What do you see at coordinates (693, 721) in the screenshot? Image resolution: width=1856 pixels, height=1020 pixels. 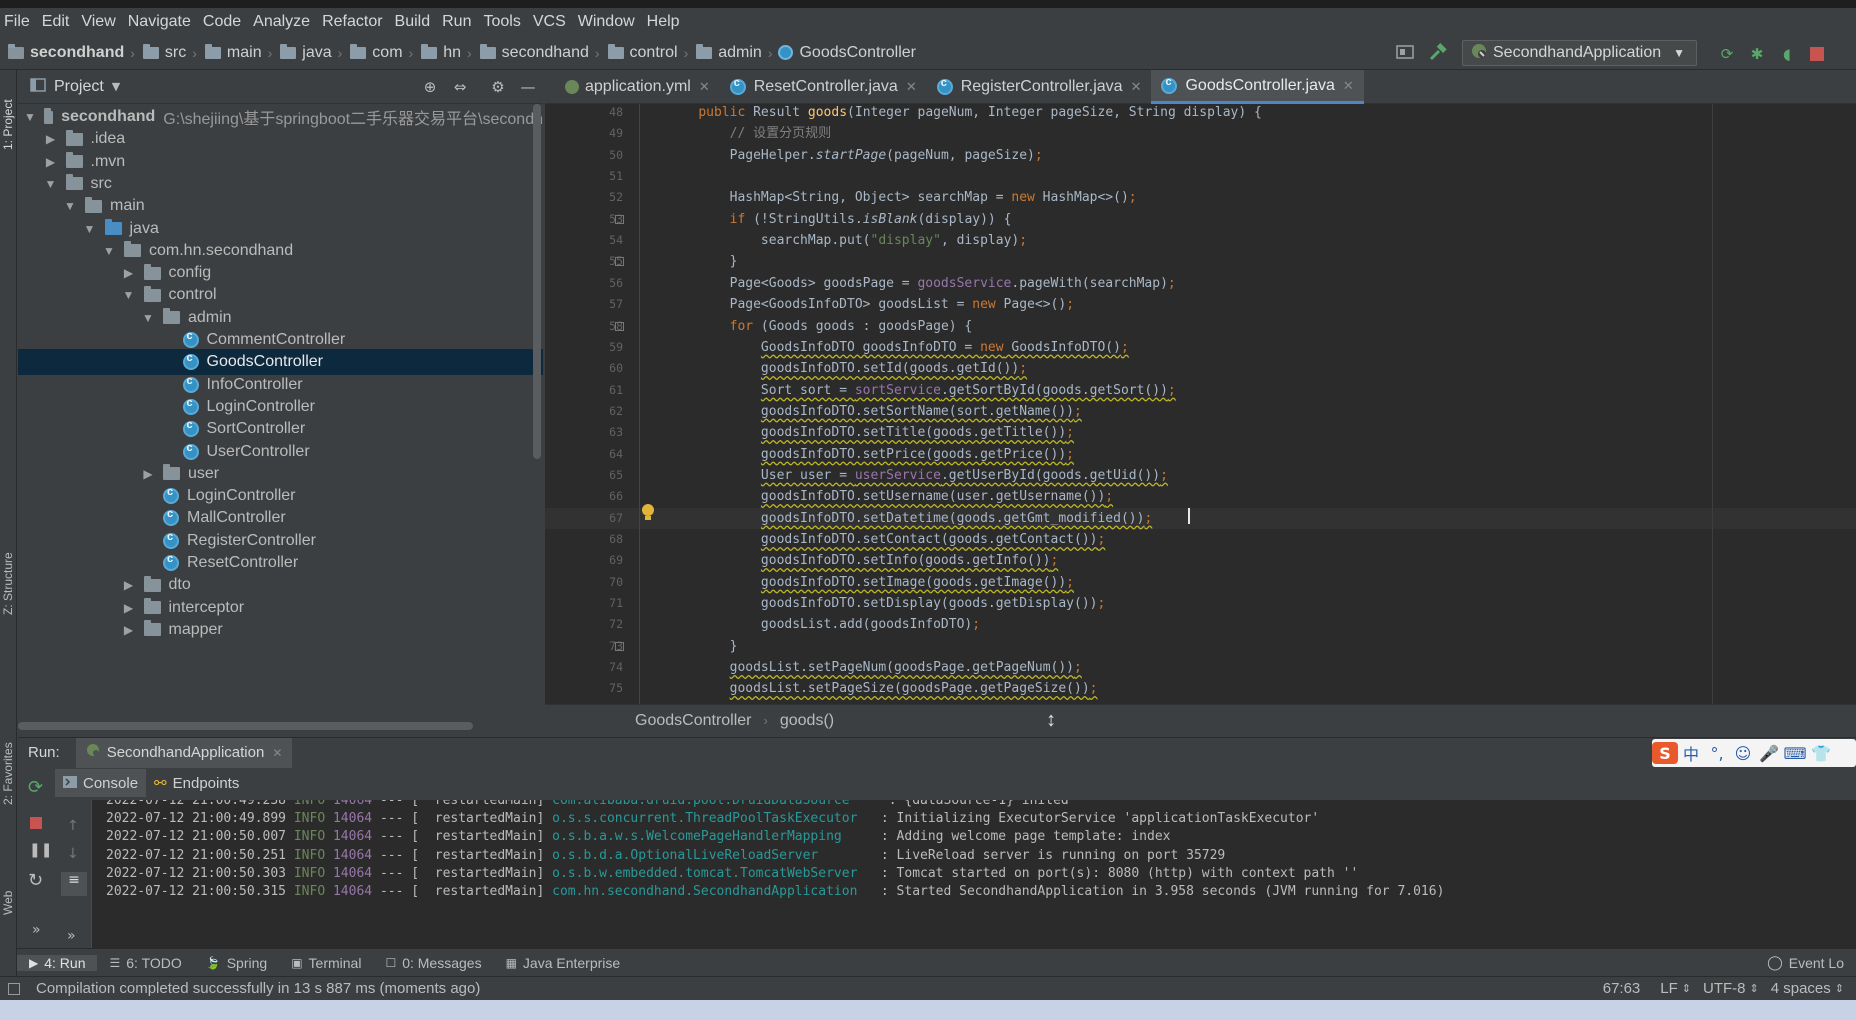 I see `editor-crumb-class: GoodsController` at bounding box center [693, 721].